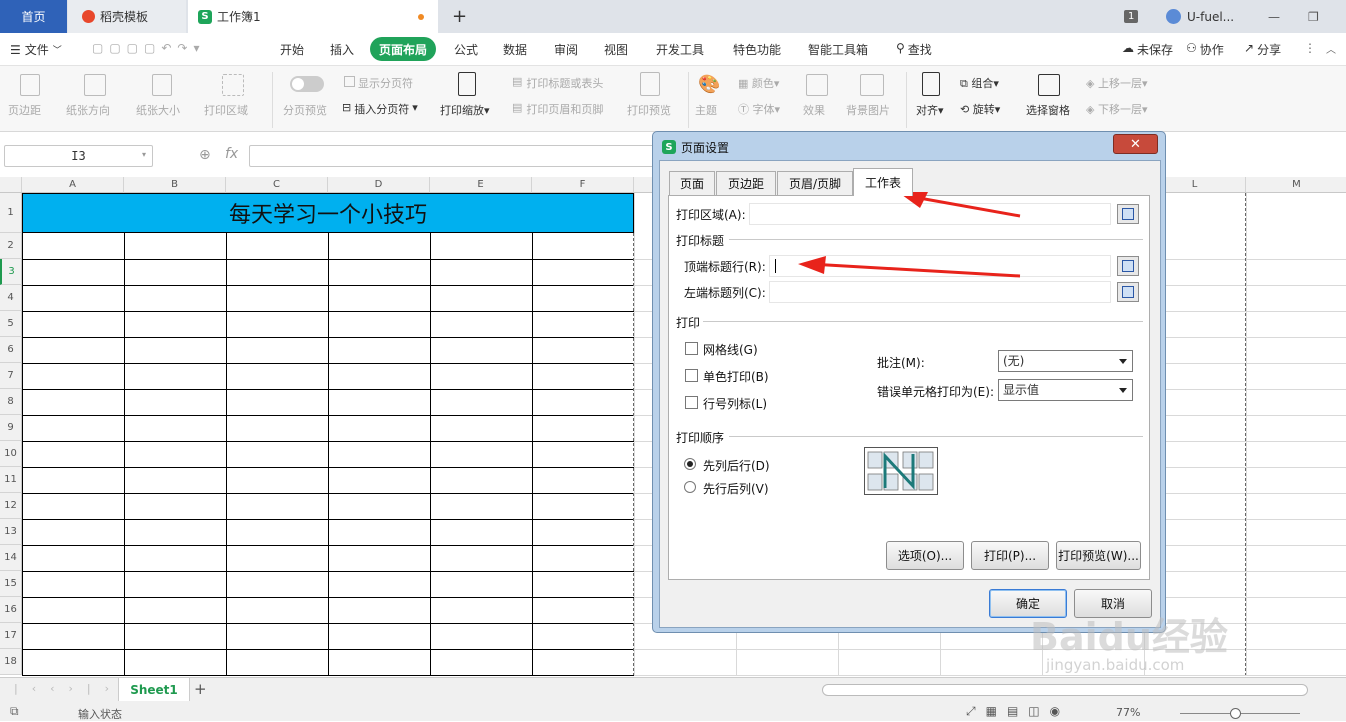 Image resolution: width=1346 pixels, height=722 pixels. I want to click on bring-forward-button: ◈ 上移一层▾, so click(1117, 83).